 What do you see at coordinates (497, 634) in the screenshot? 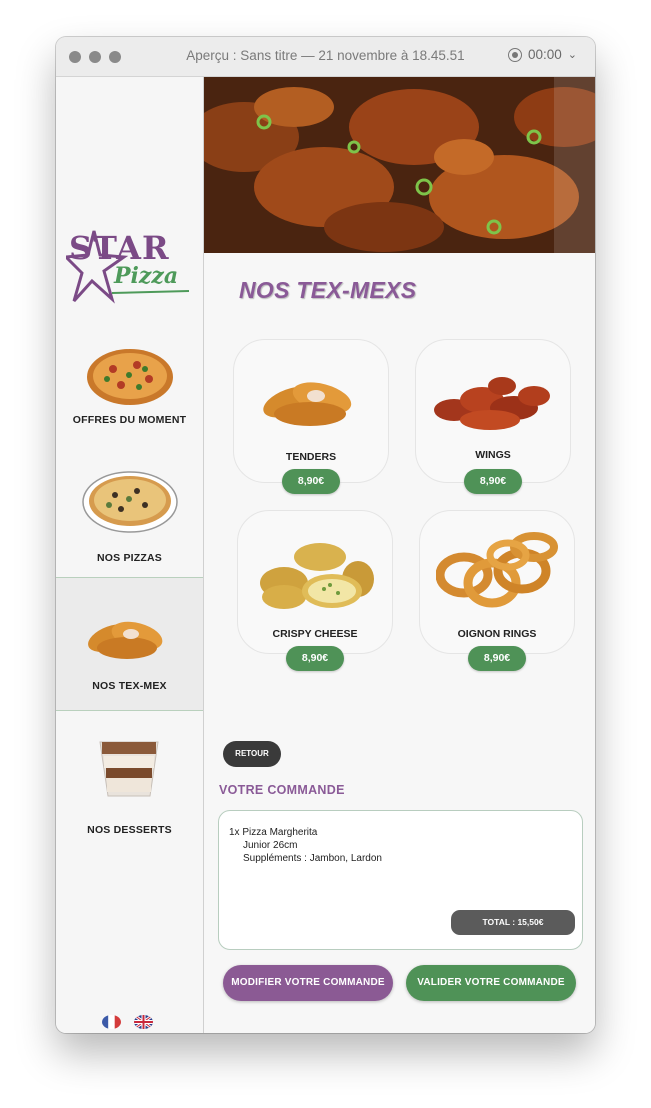
I see `product-name: OIGNON RINGS` at bounding box center [497, 634].